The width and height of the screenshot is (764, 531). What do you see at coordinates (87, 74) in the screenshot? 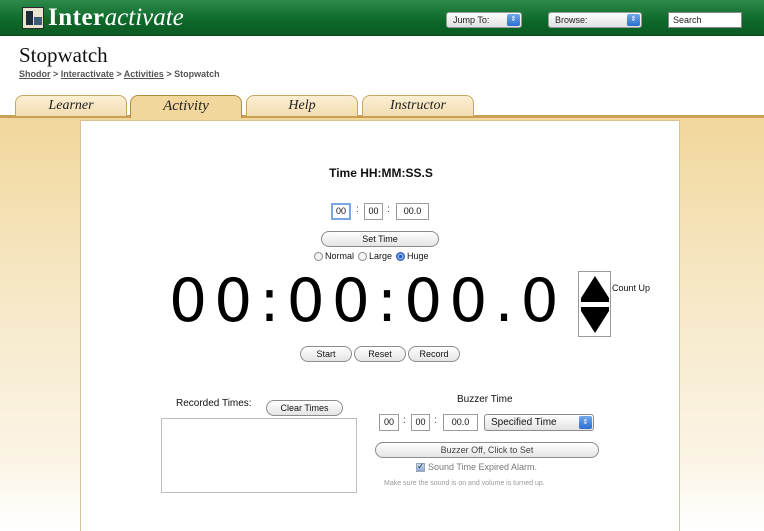
I see `breadcrumb-link-interactivate: Interactivate` at bounding box center [87, 74].